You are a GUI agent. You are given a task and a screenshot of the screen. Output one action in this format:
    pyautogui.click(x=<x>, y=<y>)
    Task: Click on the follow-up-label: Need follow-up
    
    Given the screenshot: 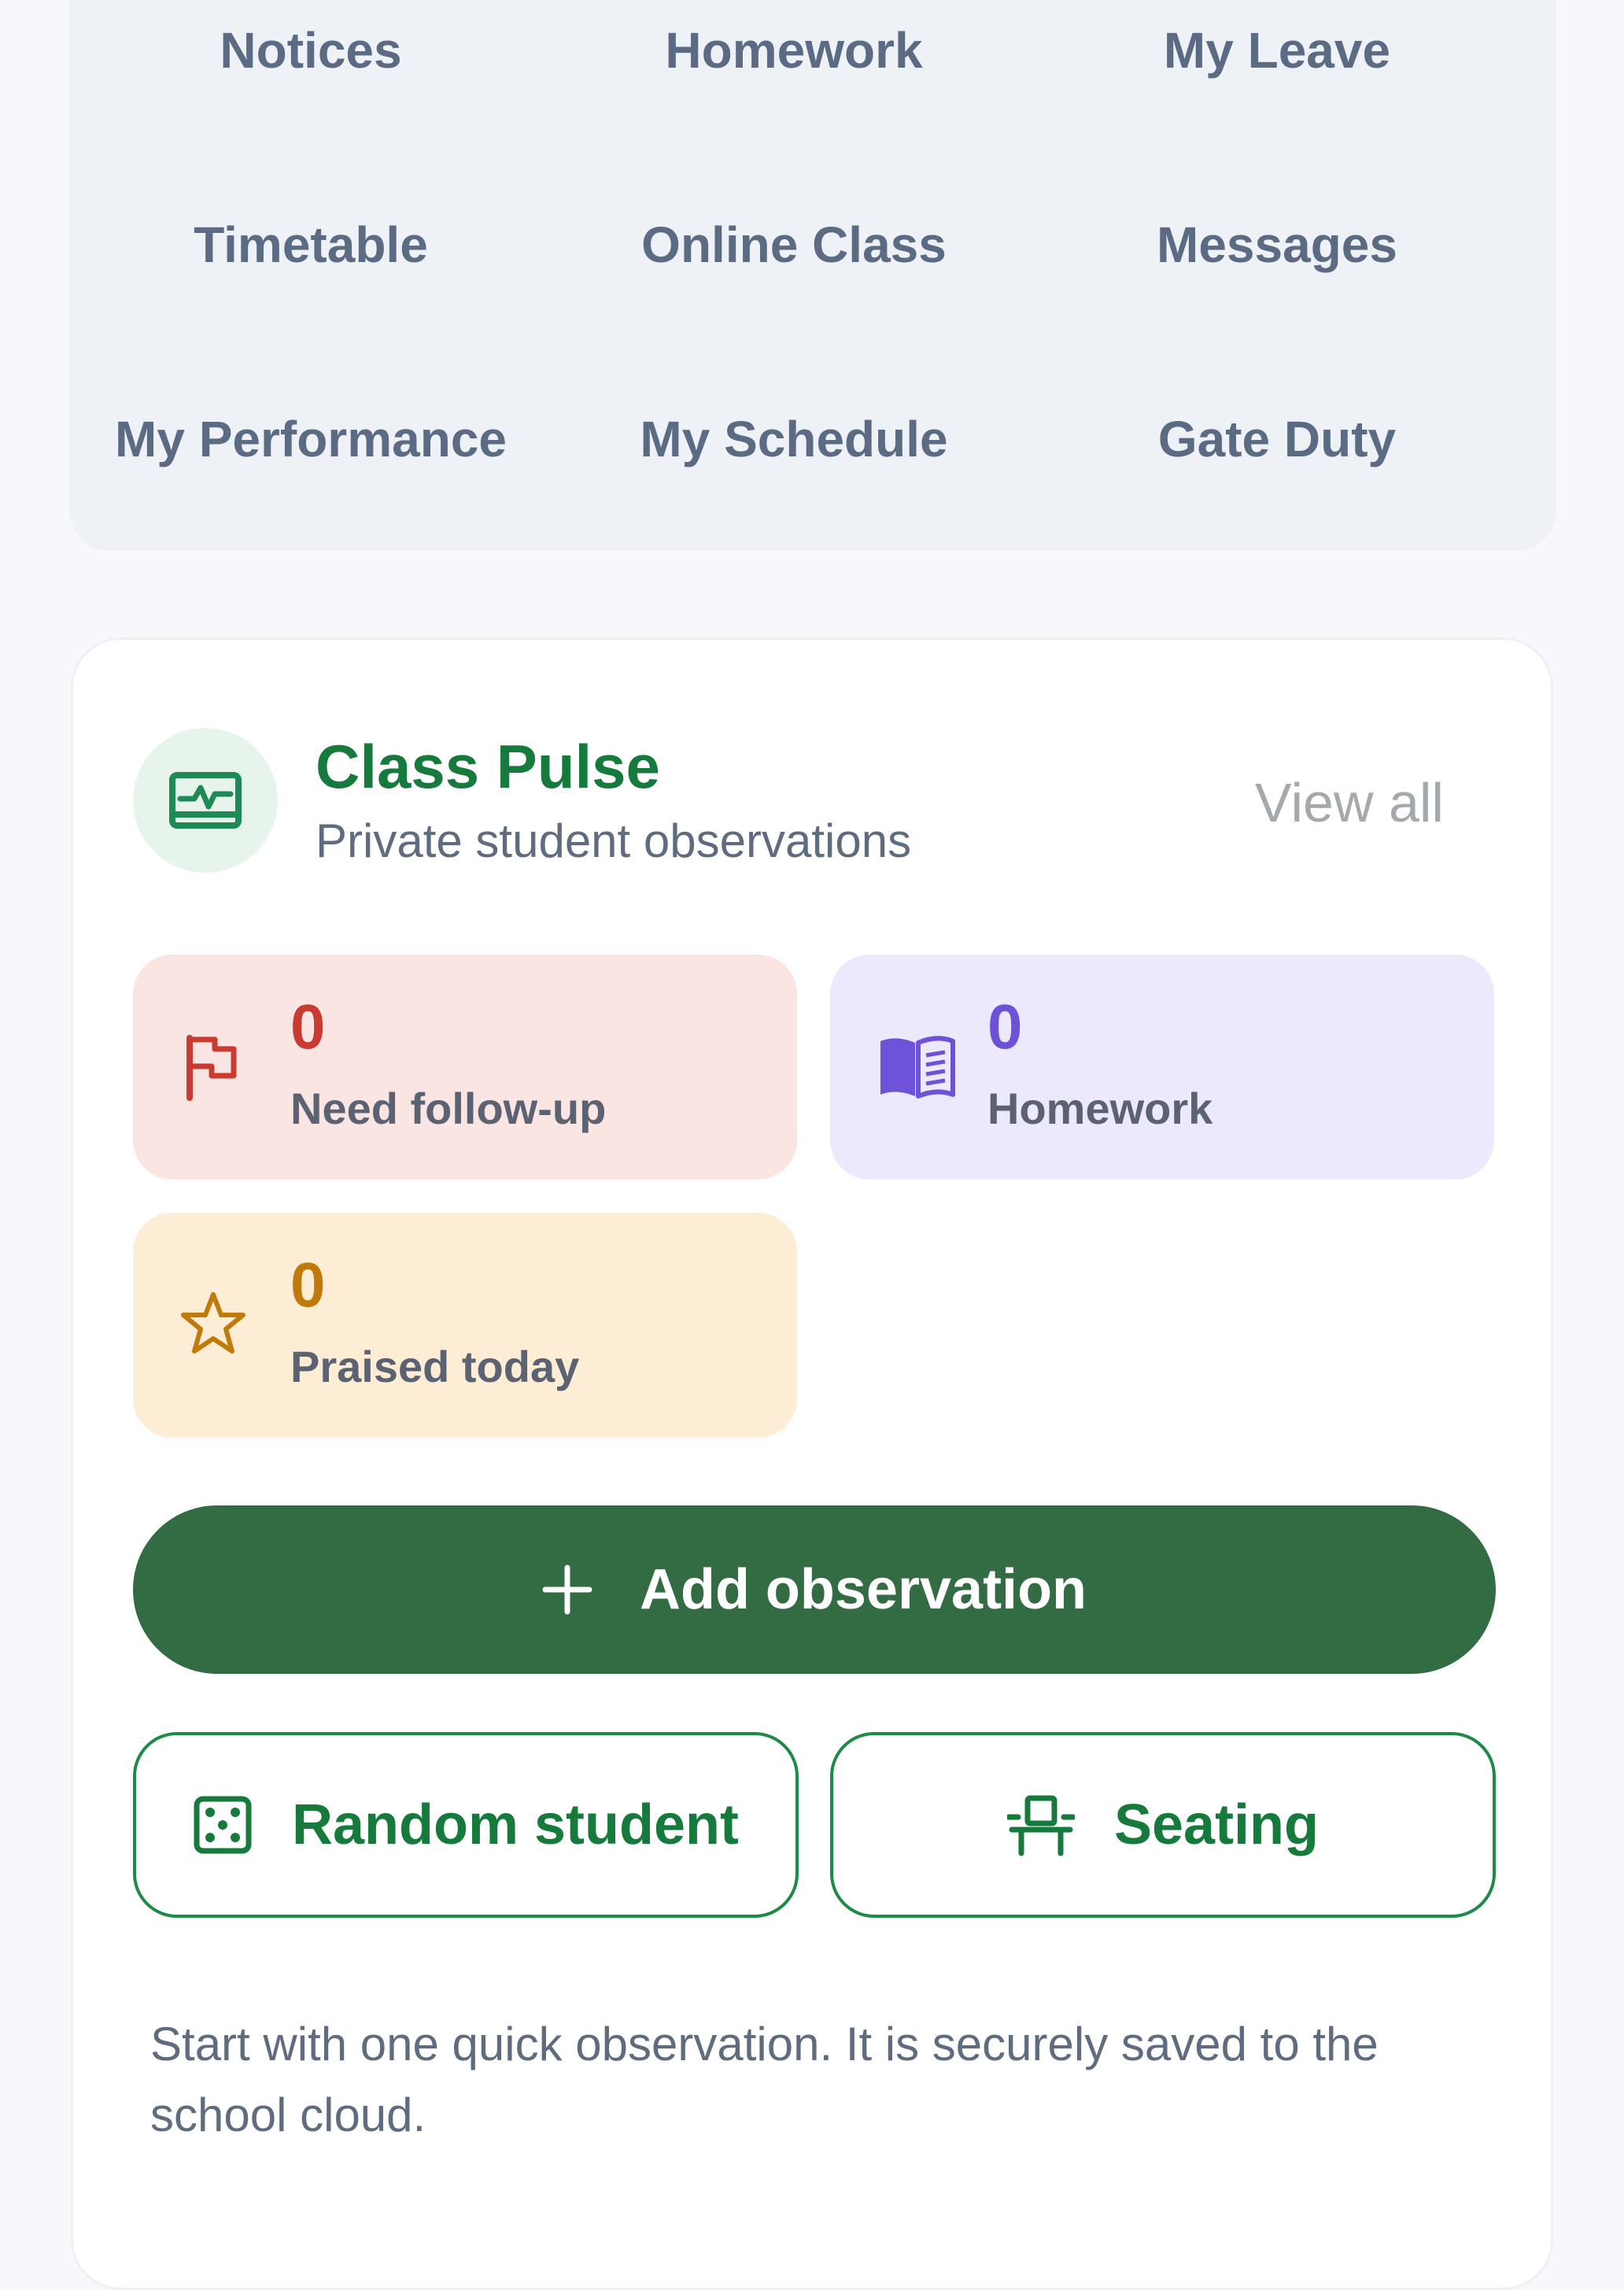 What is the action you would take?
    pyautogui.click(x=448, y=1108)
    